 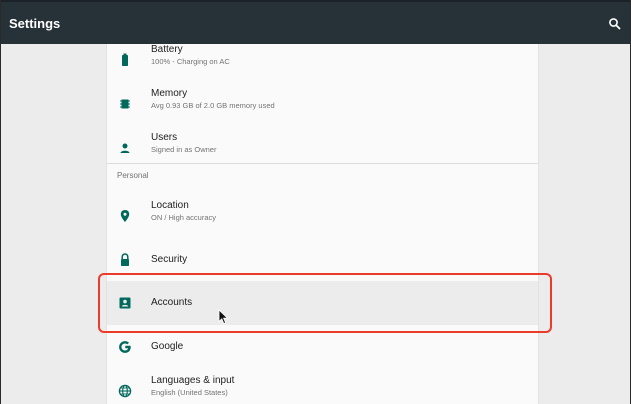 What do you see at coordinates (322, 163) in the screenshot?
I see `section-divider` at bounding box center [322, 163].